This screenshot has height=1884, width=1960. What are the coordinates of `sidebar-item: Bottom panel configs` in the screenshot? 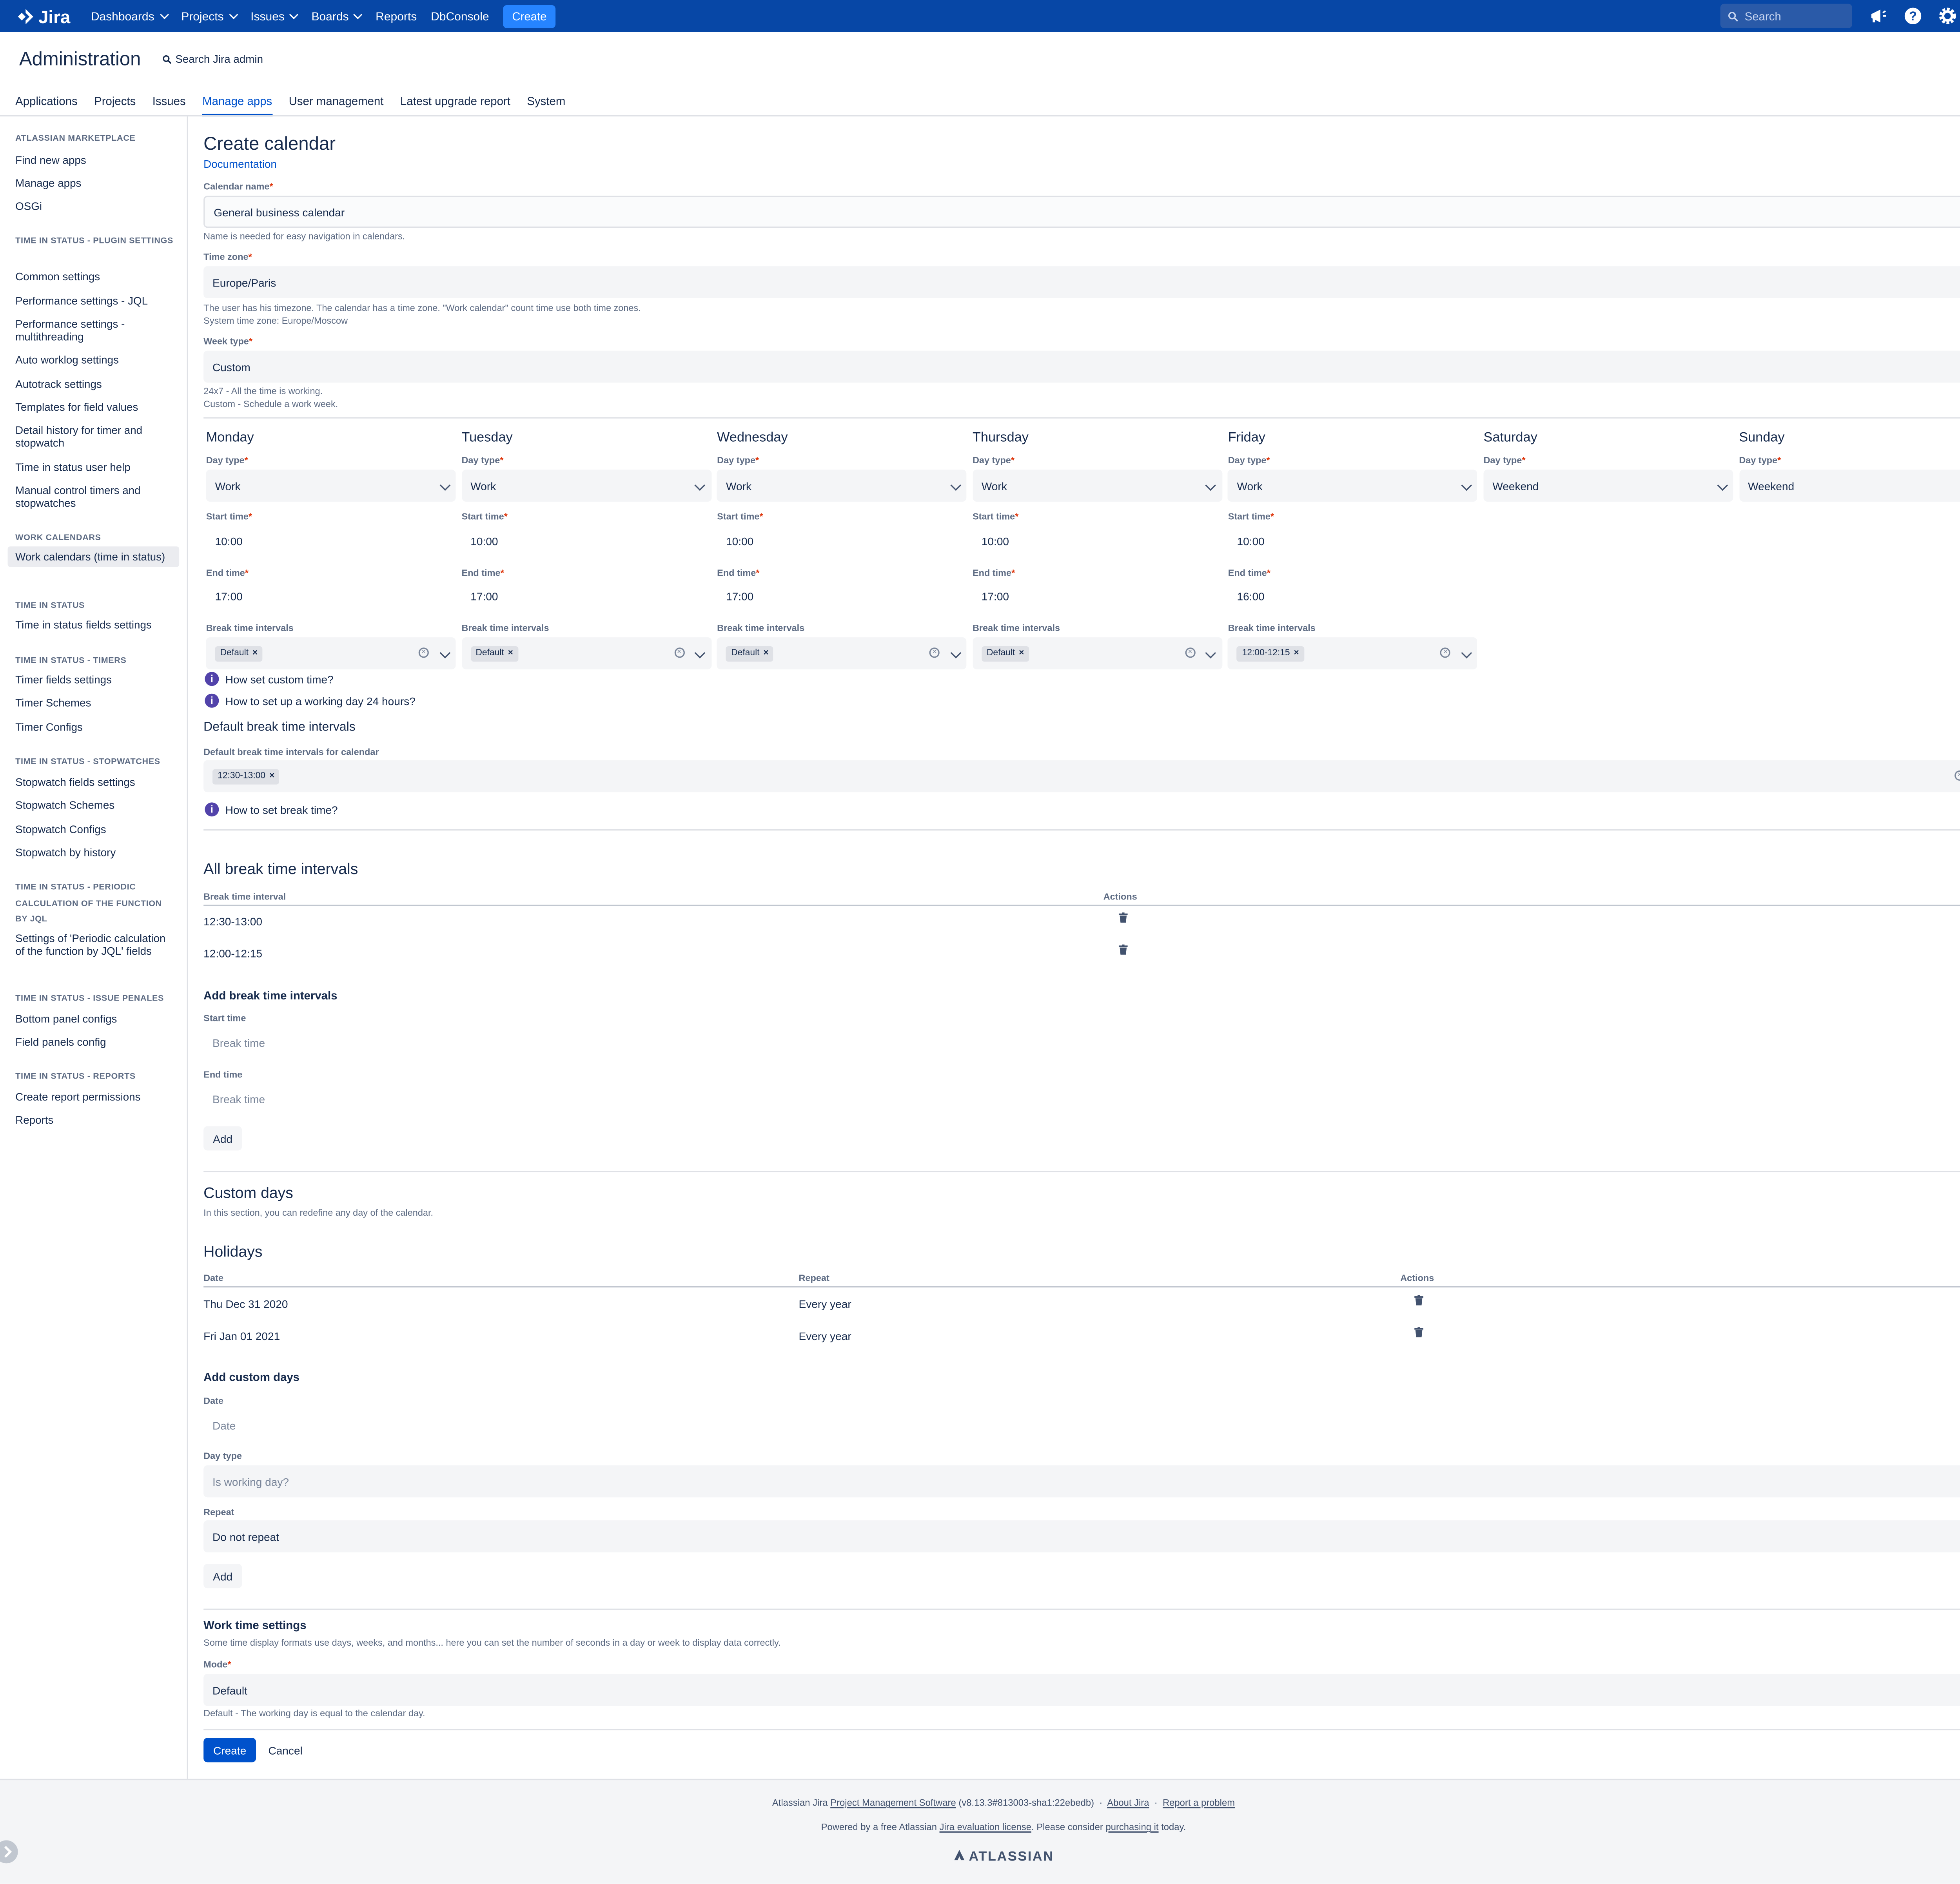 It's located at (94, 1019).